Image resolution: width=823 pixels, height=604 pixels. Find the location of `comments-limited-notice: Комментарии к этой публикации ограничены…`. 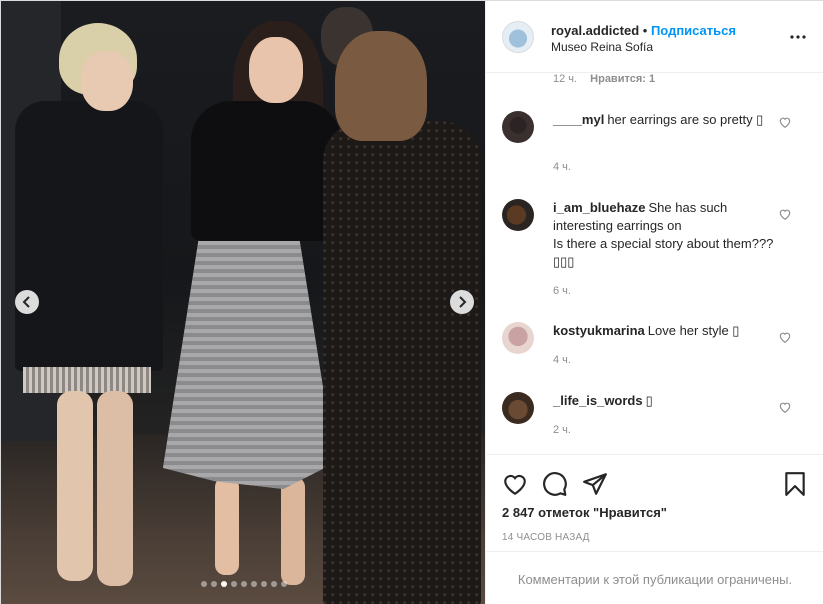

comments-limited-notice: Комментарии к этой публикации ограничены… is located at coordinates (654, 577).